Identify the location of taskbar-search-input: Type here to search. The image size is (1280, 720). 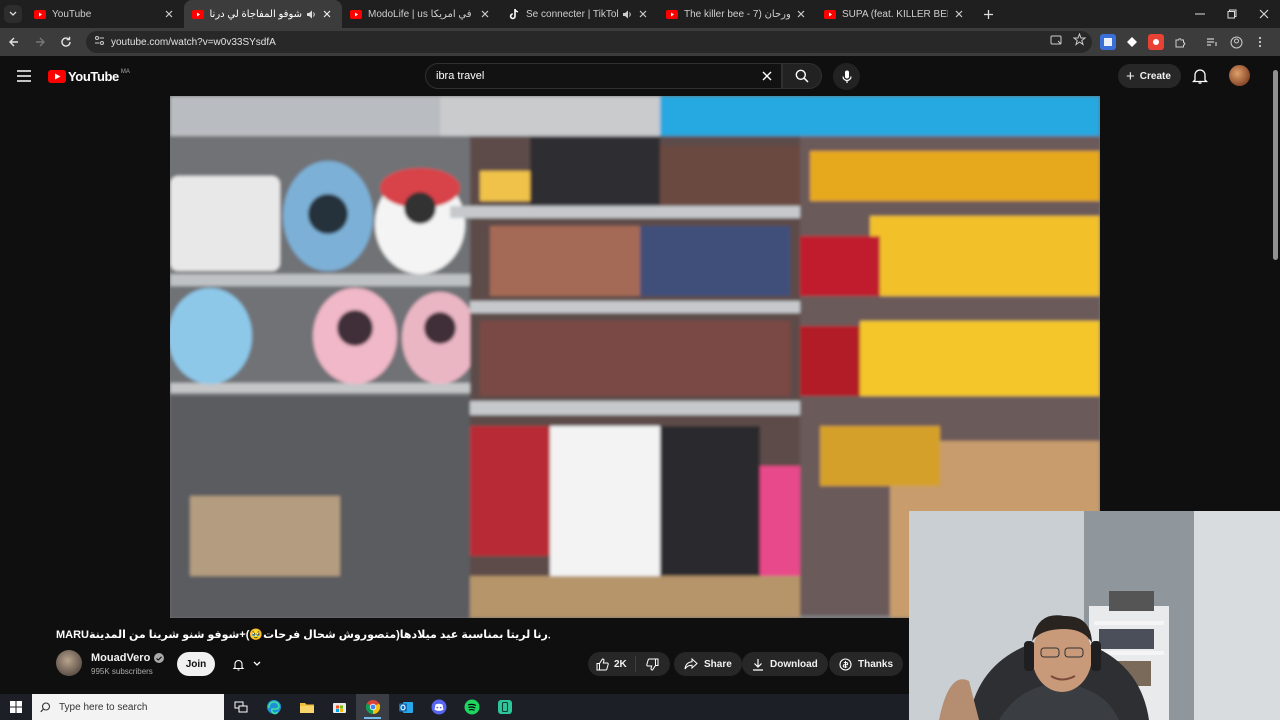
(128, 707).